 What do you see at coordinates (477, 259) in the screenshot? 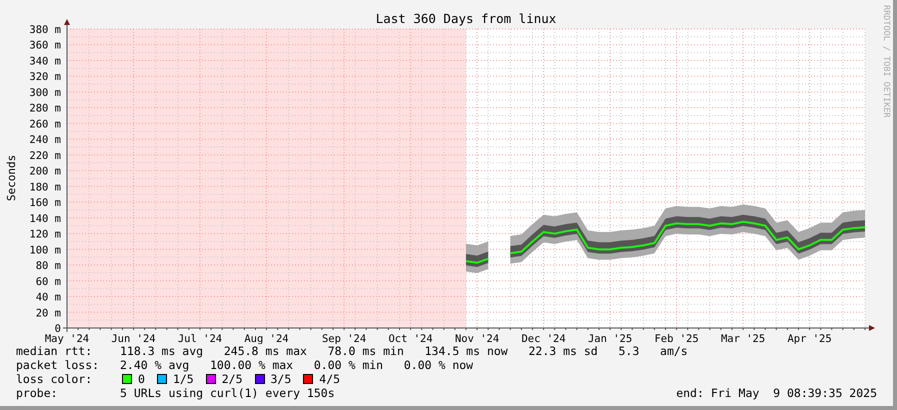
I see `smoke-core` at bounding box center [477, 259].